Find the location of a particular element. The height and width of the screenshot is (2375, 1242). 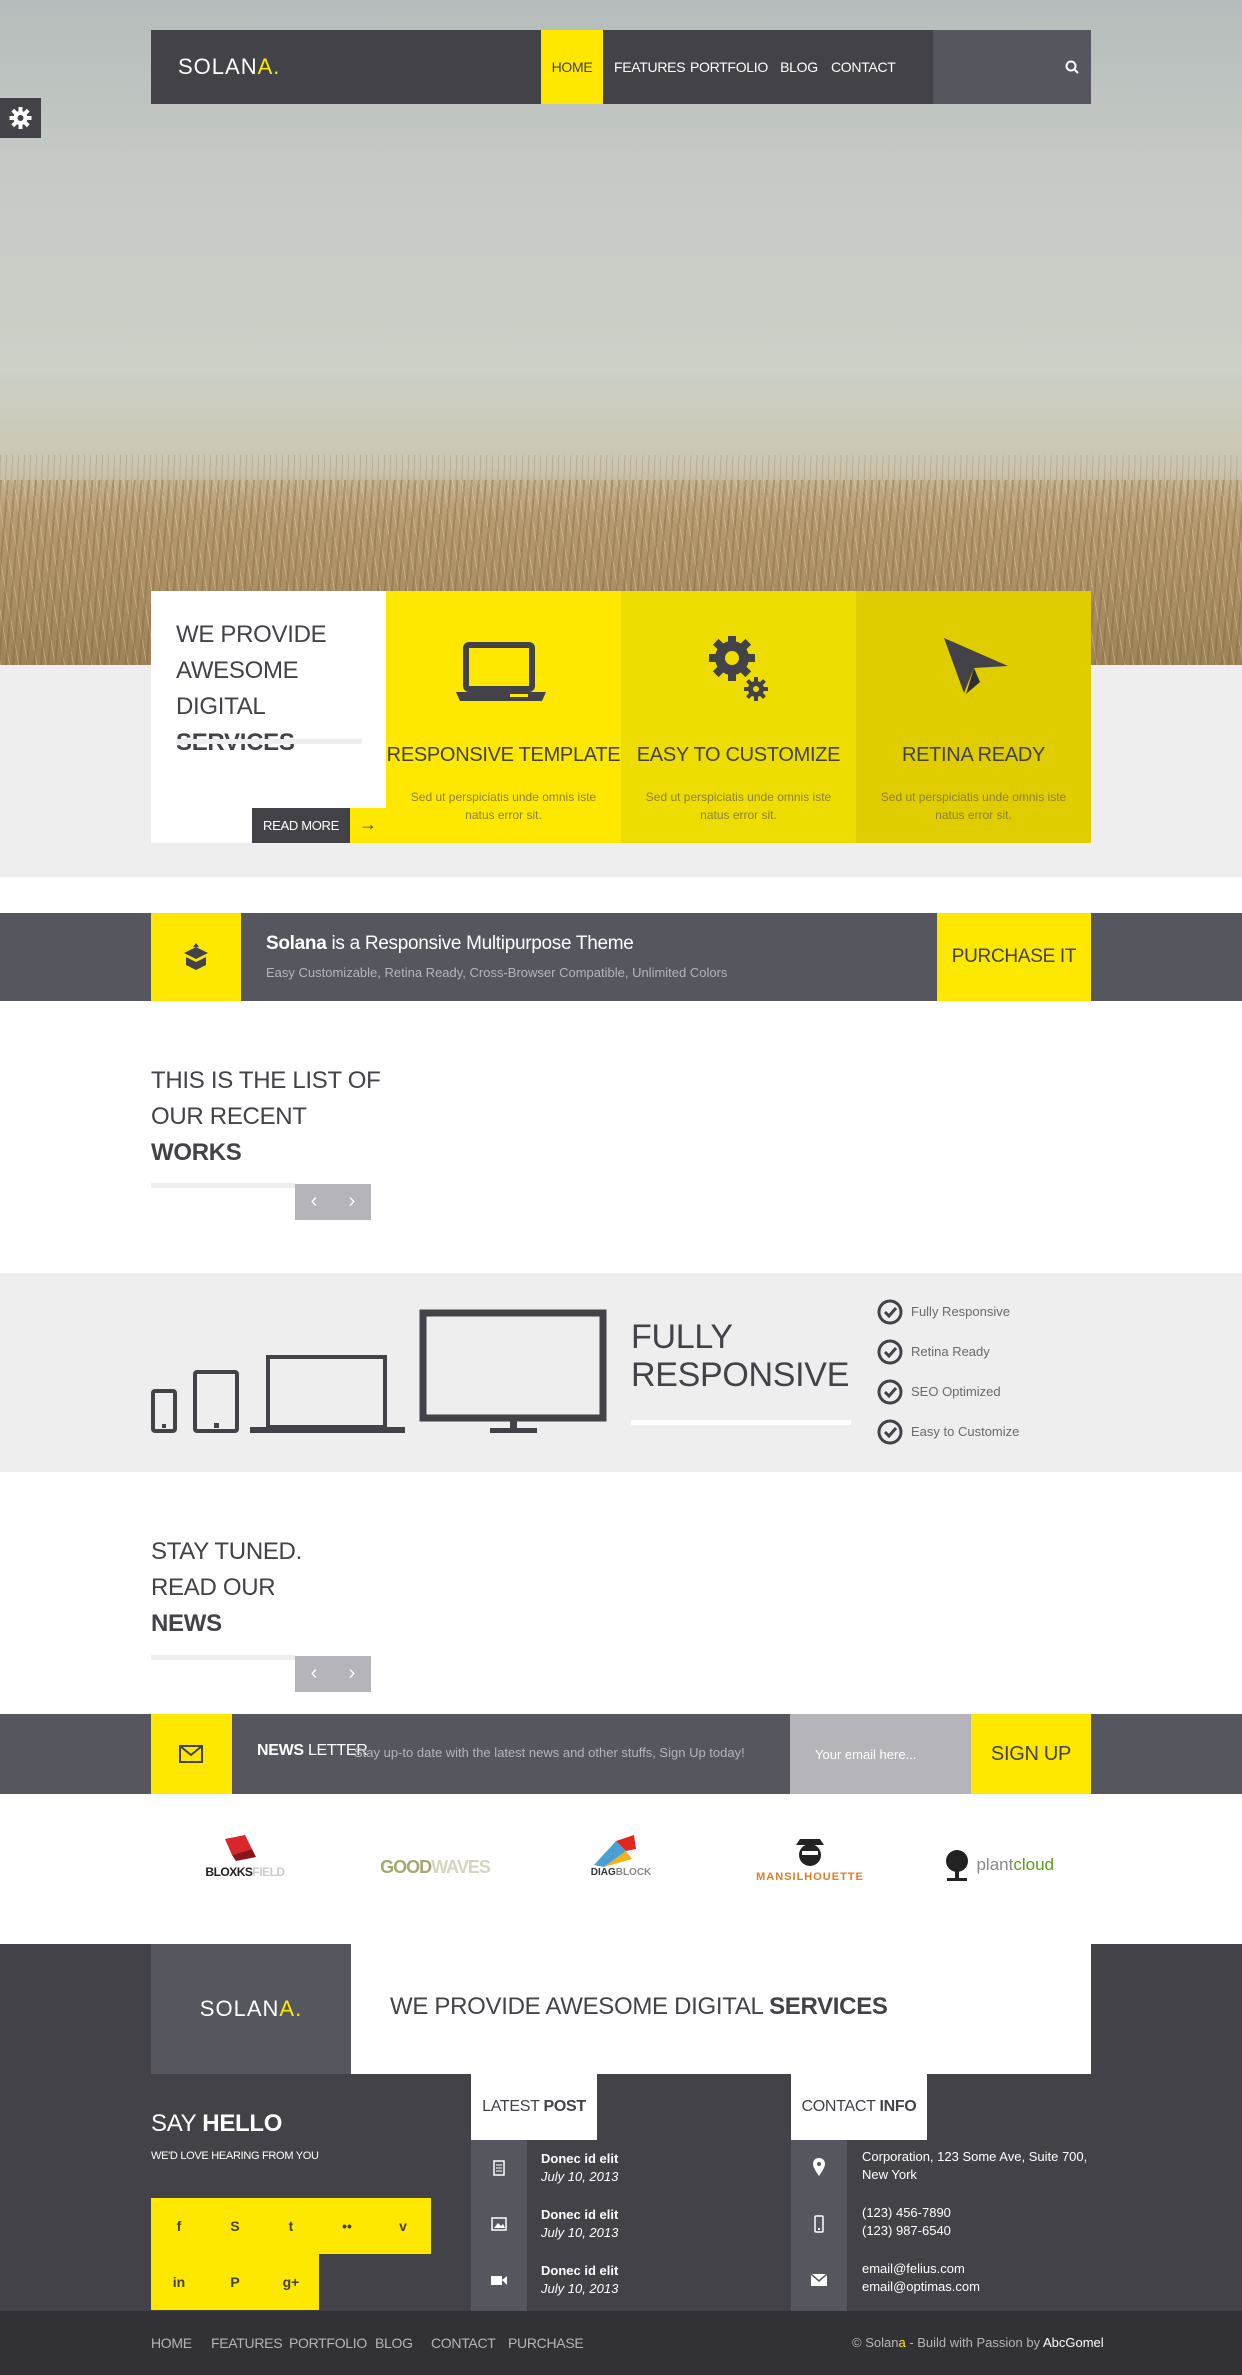

newsletter-icon-box is located at coordinates (191, 1754).